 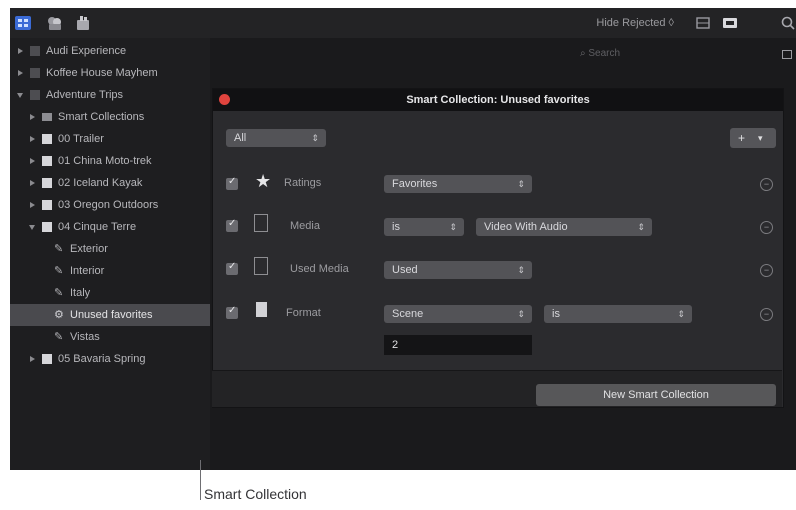 What do you see at coordinates (742, 138) in the screenshot?
I see `plus-icon: +` at bounding box center [742, 138].